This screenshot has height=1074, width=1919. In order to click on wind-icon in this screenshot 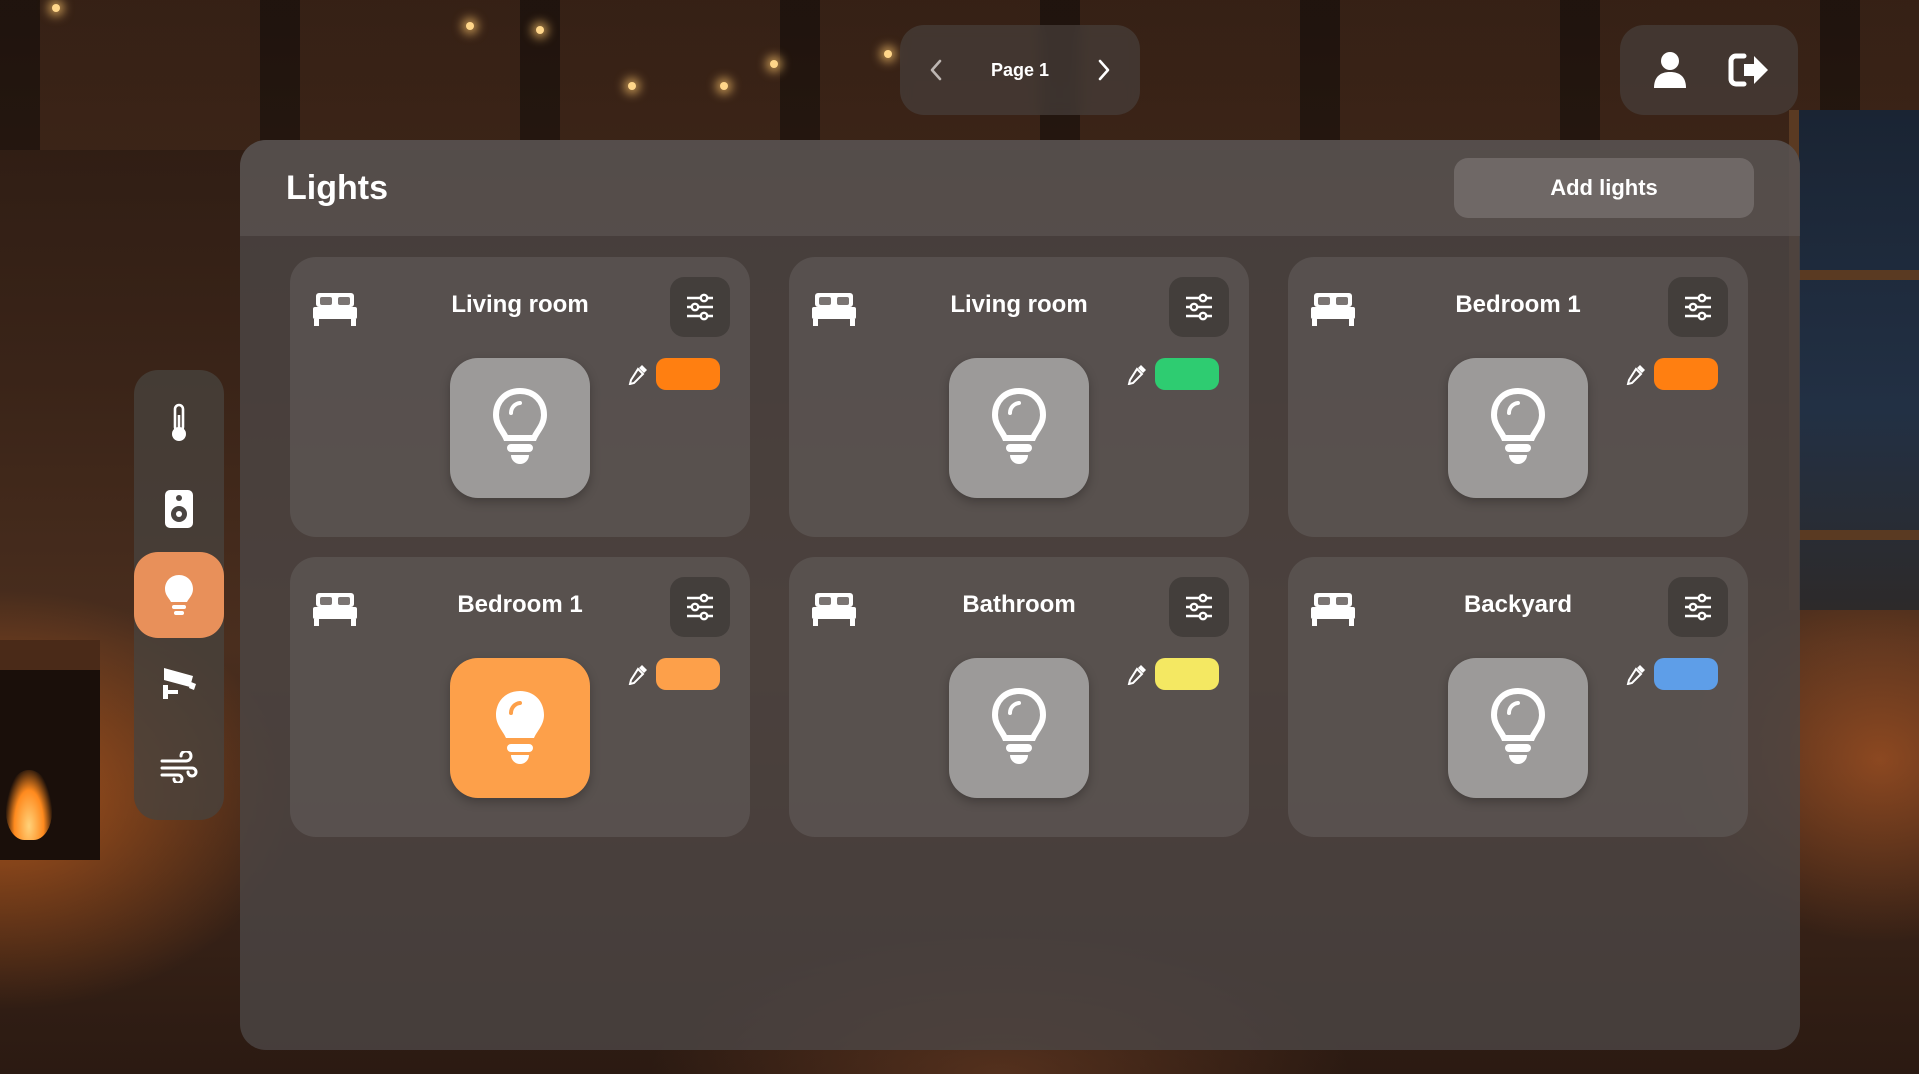, I will do `click(179, 767)`.